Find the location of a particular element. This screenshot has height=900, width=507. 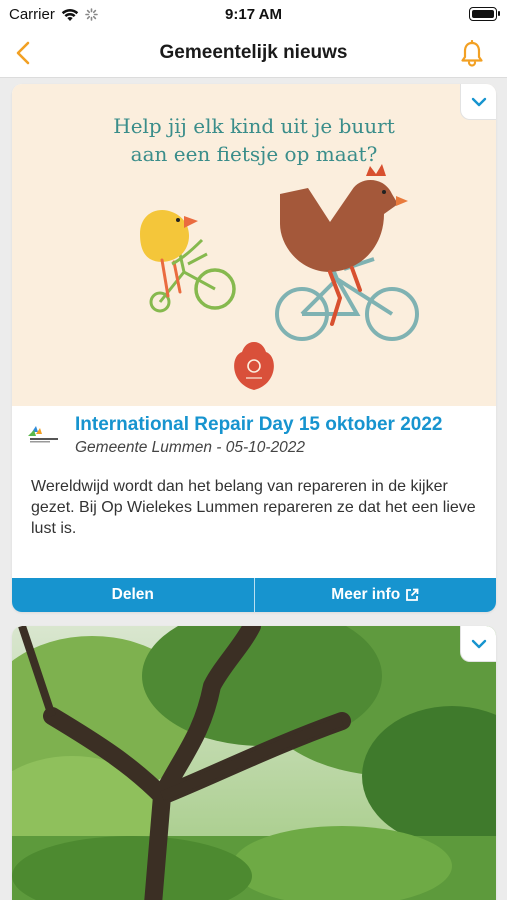

share-button-label: Delen is located at coordinates (132, 594).